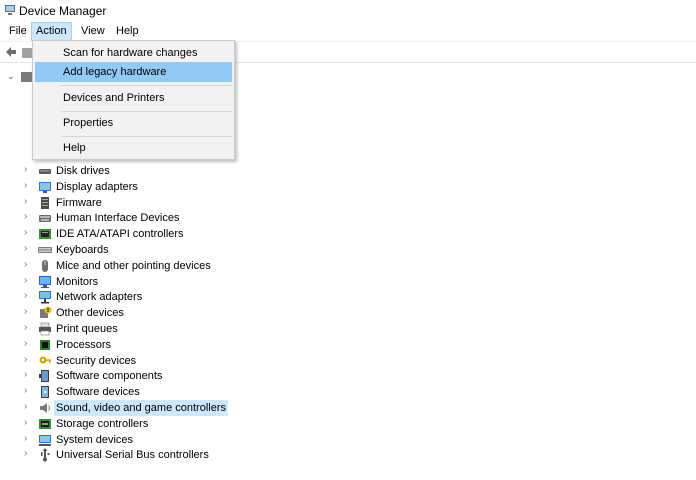  Describe the element at coordinates (45, 250) in the screenshot. I see `keyboard-icon` at that location.